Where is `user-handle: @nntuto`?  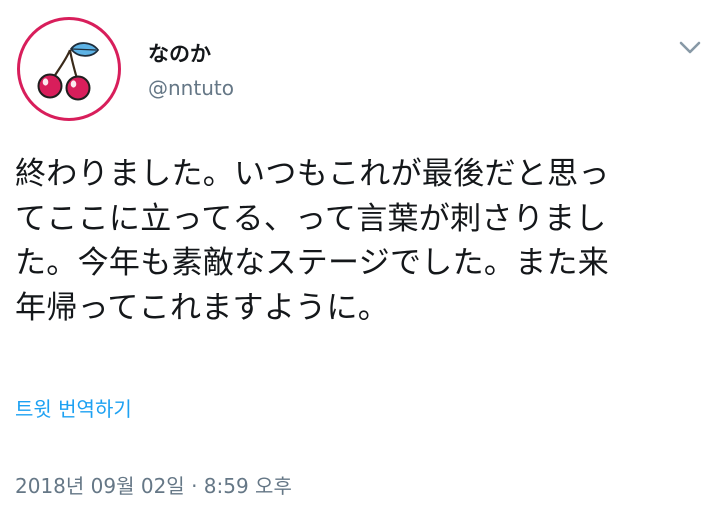
user-handle: @nntuto is located at coordinates (191, 88).